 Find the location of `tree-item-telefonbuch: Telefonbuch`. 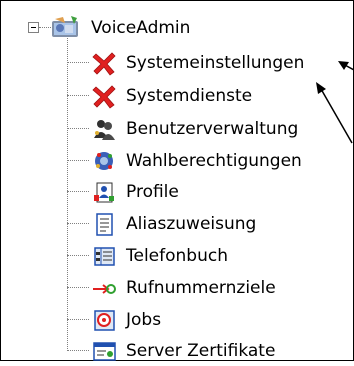

tree-item-telefonbuch: Telefonbuch is located at coordinates (210, 256).